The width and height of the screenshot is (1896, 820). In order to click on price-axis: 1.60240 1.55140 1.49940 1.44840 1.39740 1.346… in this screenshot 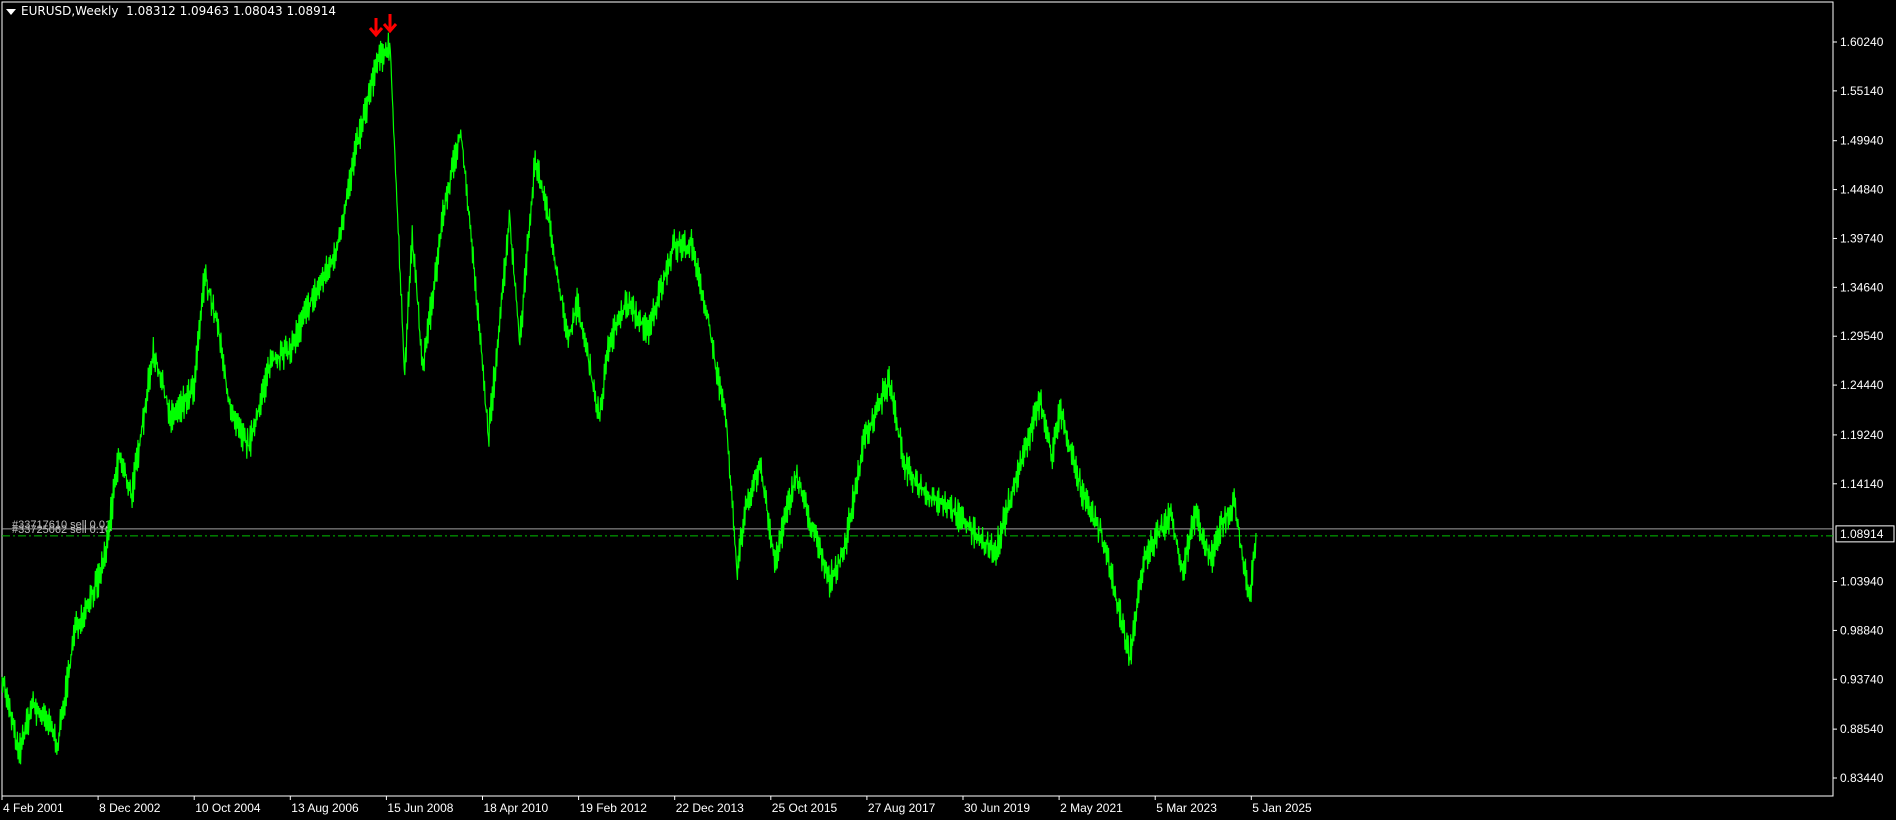, I will do `click(1858, 410)`.